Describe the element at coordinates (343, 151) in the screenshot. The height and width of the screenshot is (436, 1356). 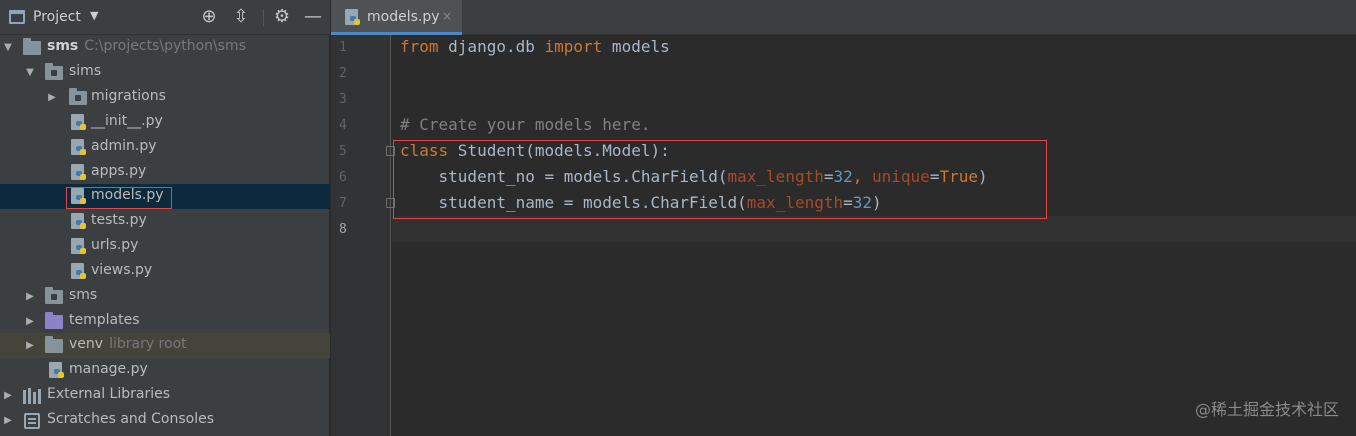
I see `line-number: 5` at that location.